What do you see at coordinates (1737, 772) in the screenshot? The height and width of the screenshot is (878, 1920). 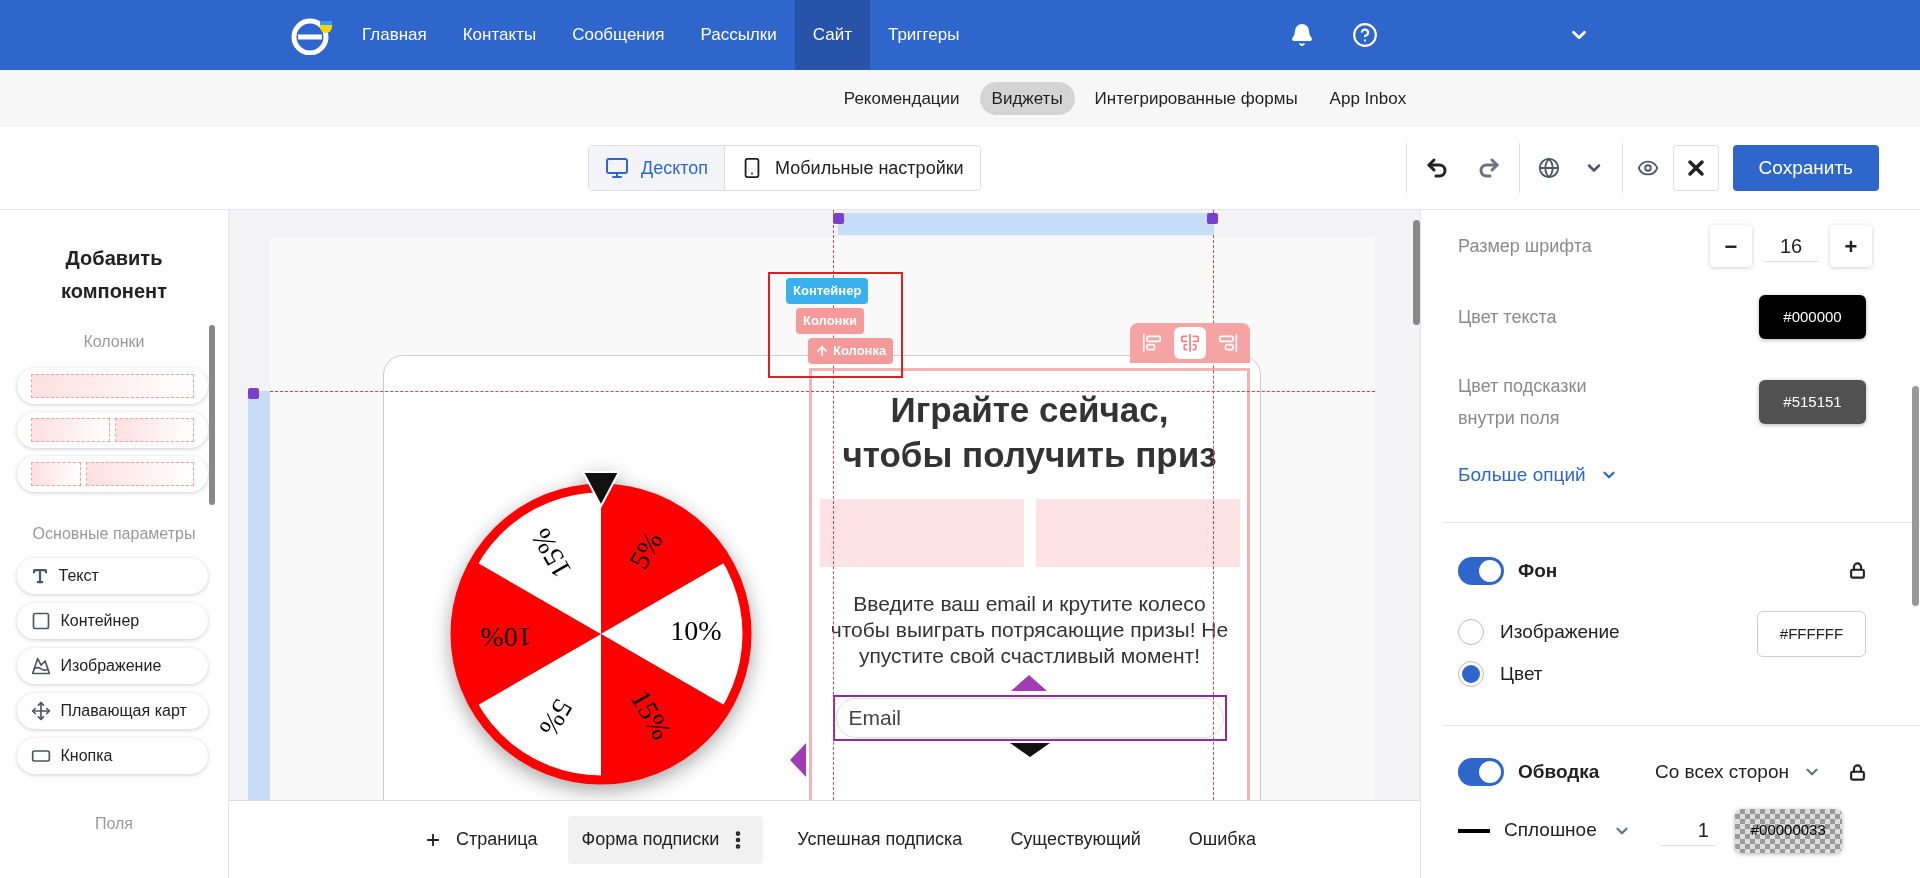 I see `sides-dropdown: Со всех сторон` at bounding box center [1737, 772].